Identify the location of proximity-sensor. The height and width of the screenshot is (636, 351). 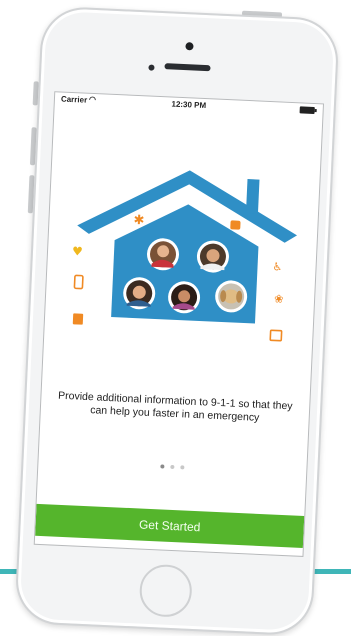
(151, 67).